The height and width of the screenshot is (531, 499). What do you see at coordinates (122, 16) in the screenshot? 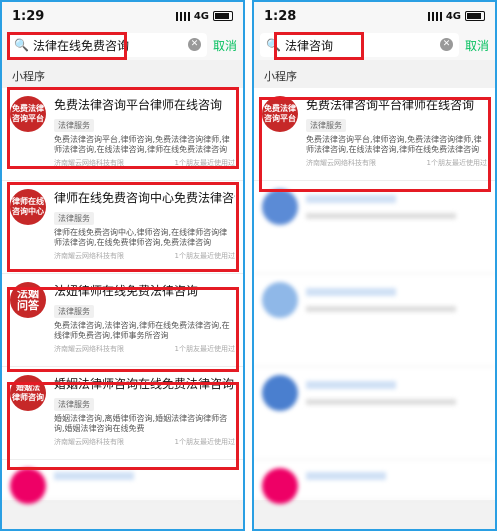
I see `status-bar: 1:29 4G` at bounding box center [122, 16].